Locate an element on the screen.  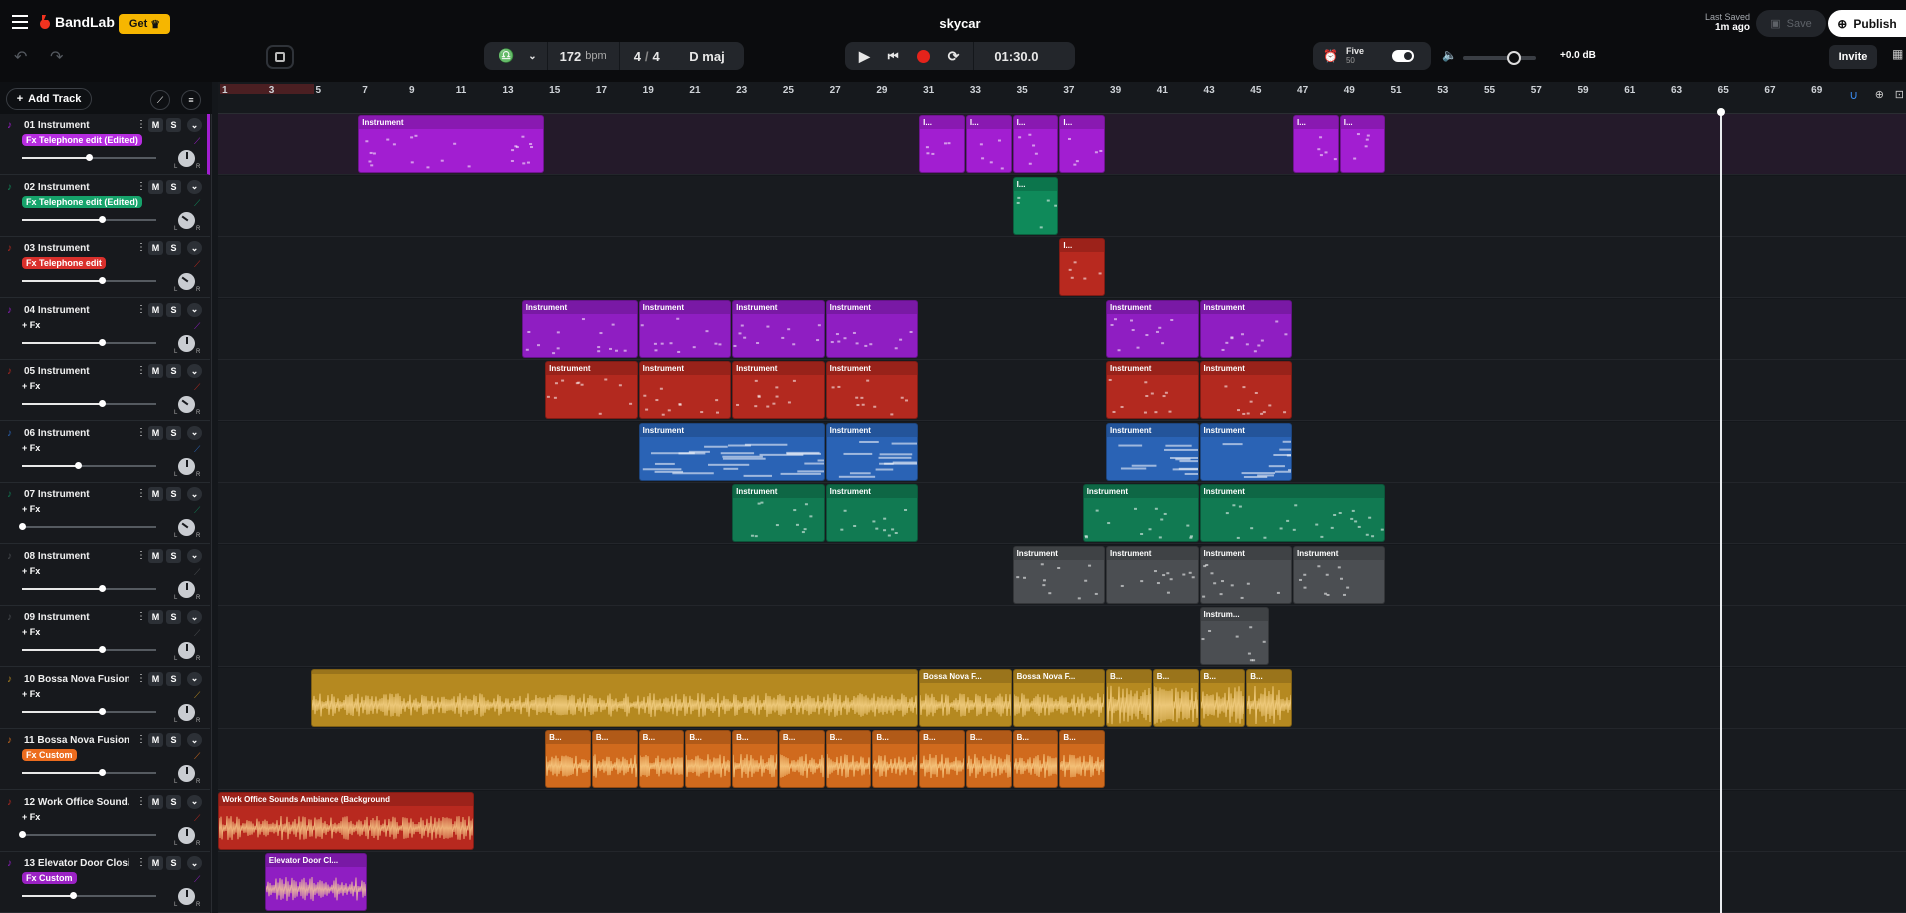
track-name: 03 Instrument is located at coordinates (76, 248).